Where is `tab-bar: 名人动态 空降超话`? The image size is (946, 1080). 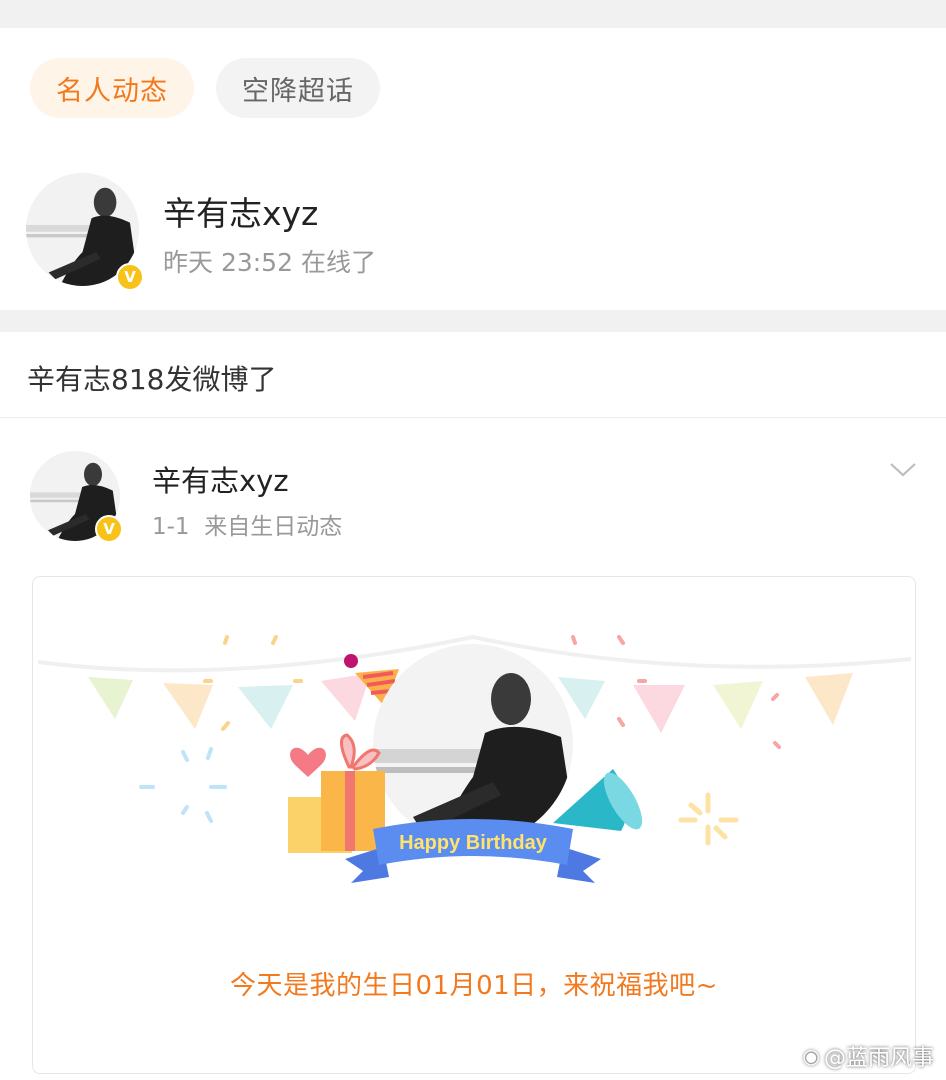 tab-bar: 名人动态 空降超话 is located at coordinates (205, 88).